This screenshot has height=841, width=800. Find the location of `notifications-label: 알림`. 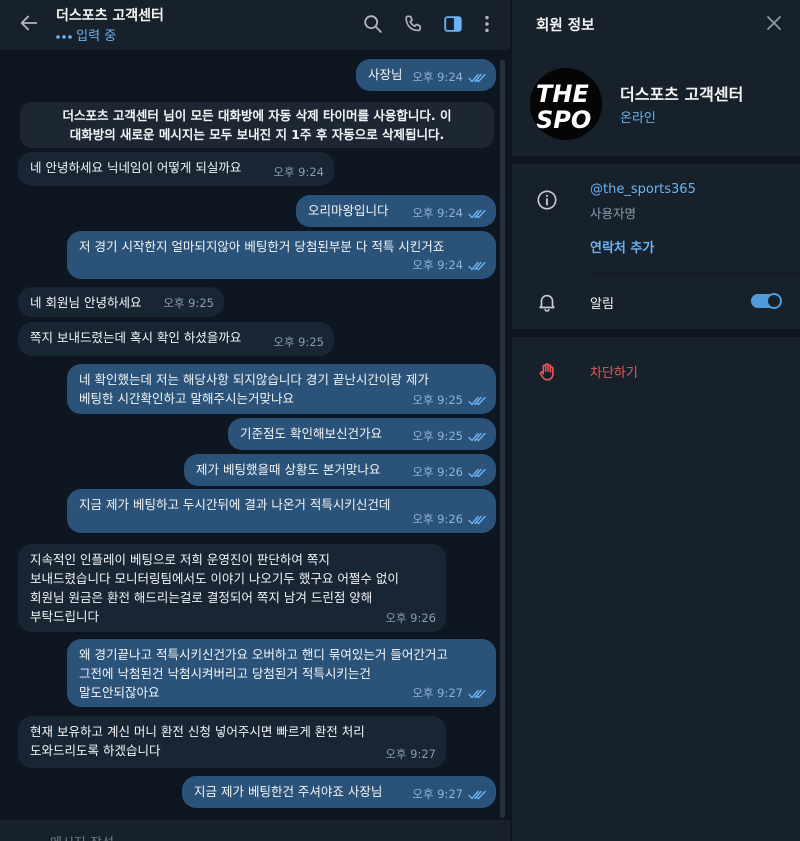

notifications-label: 알림 is located at coordinates (602, 304).